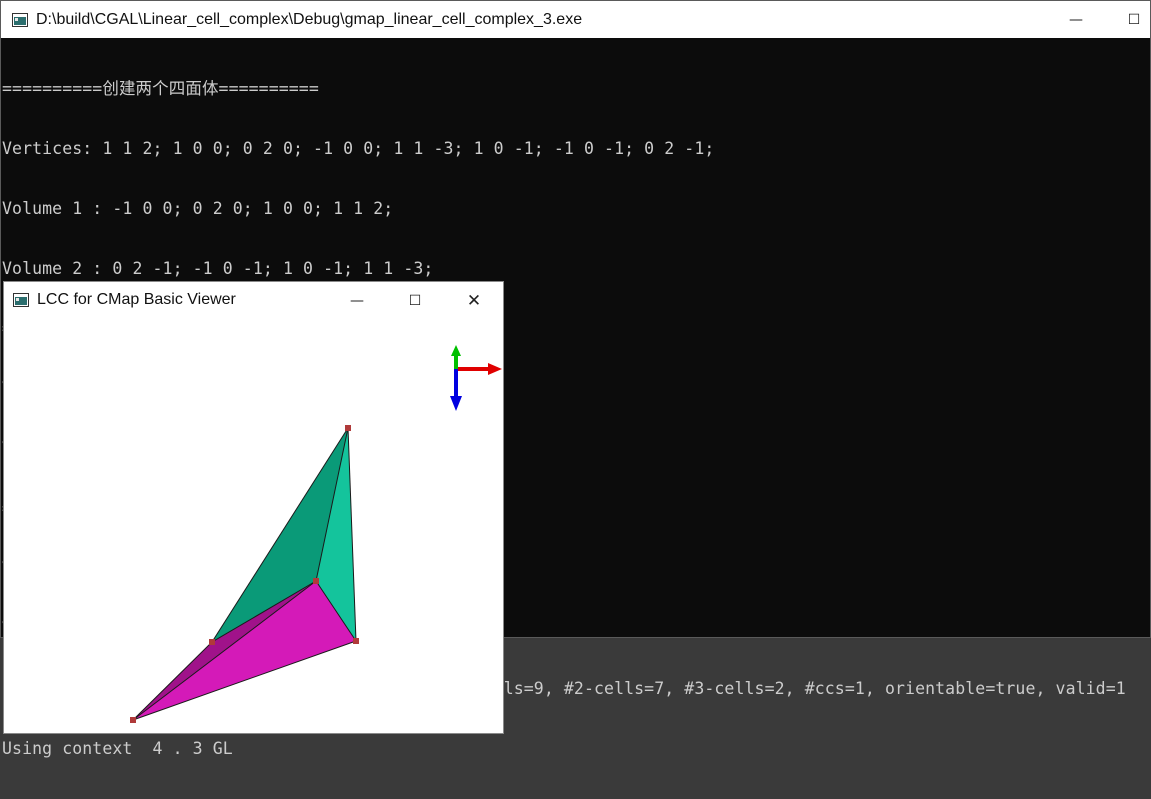 The width and height of the screenshot is (1151, 799). Describe the element at coordinates (136, 299) in the screenshot. I see `viewer-window-title: LCC for CMap Basic Viewer` at that location.